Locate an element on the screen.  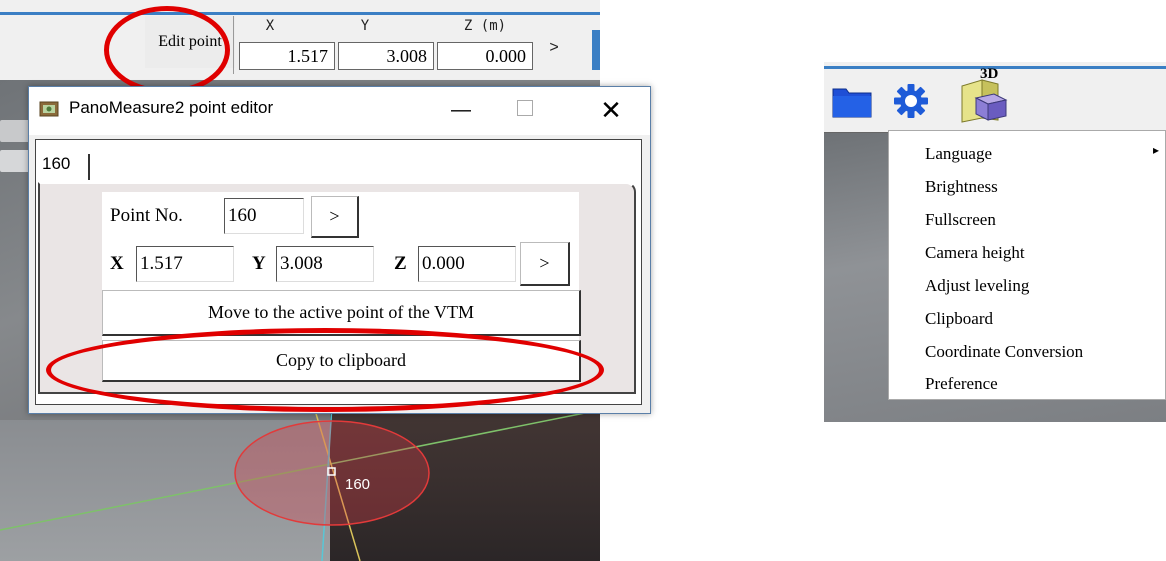
minimize-button: — is located at coordinates (461, 110).